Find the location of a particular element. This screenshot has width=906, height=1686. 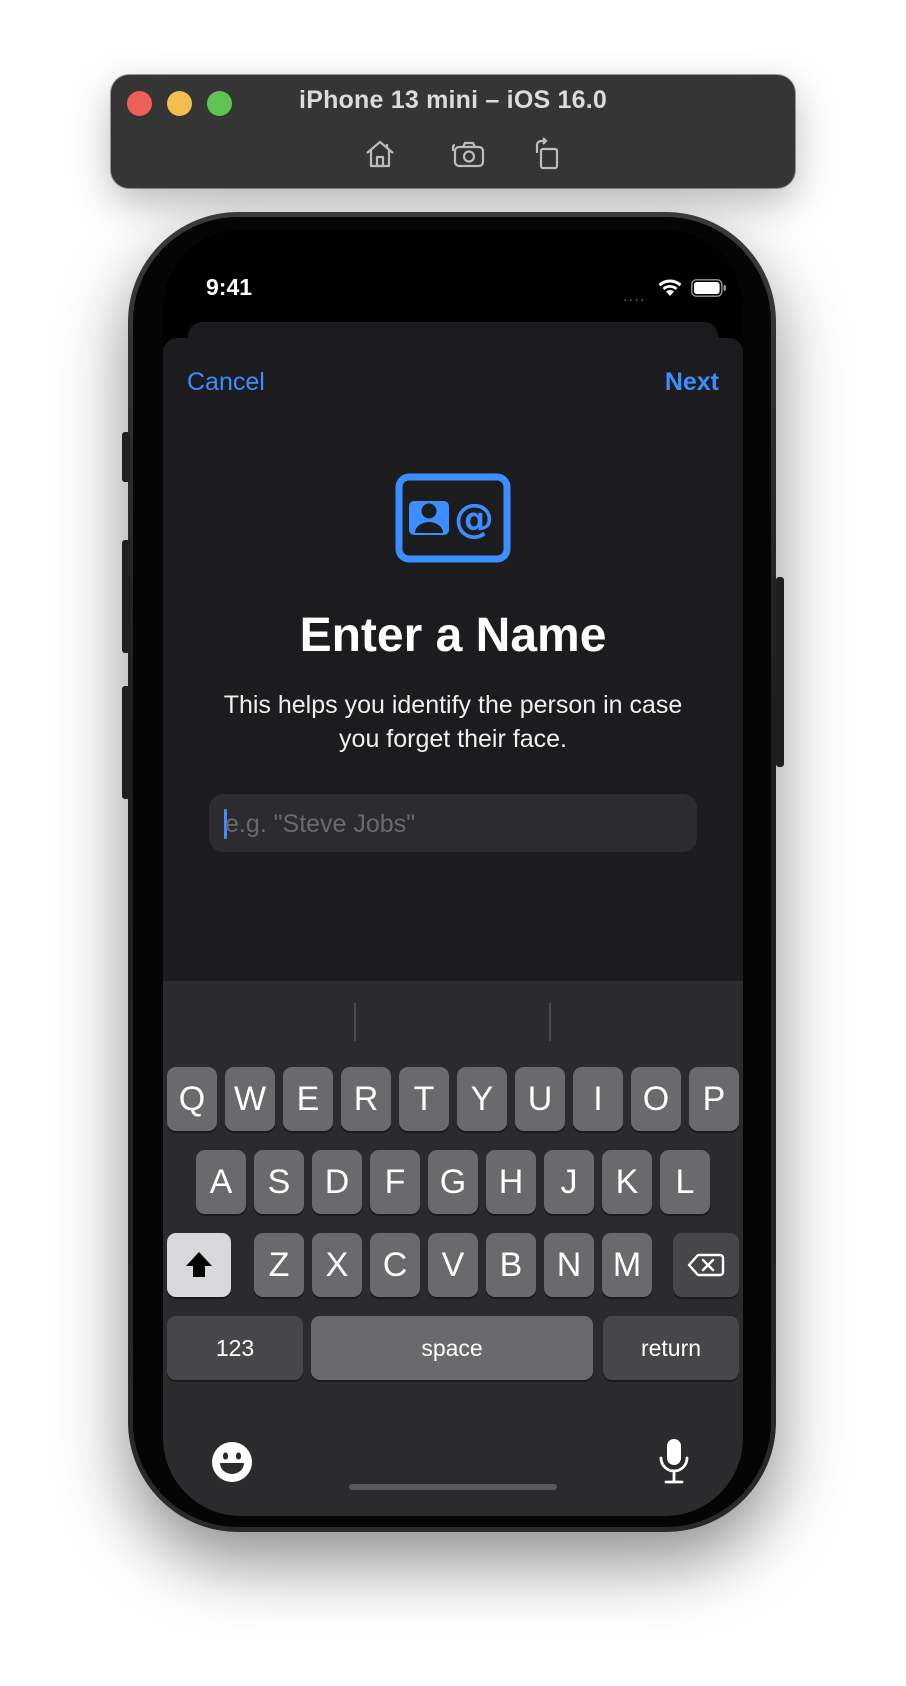

microphone-icon is located at coordinates (674, 1461).